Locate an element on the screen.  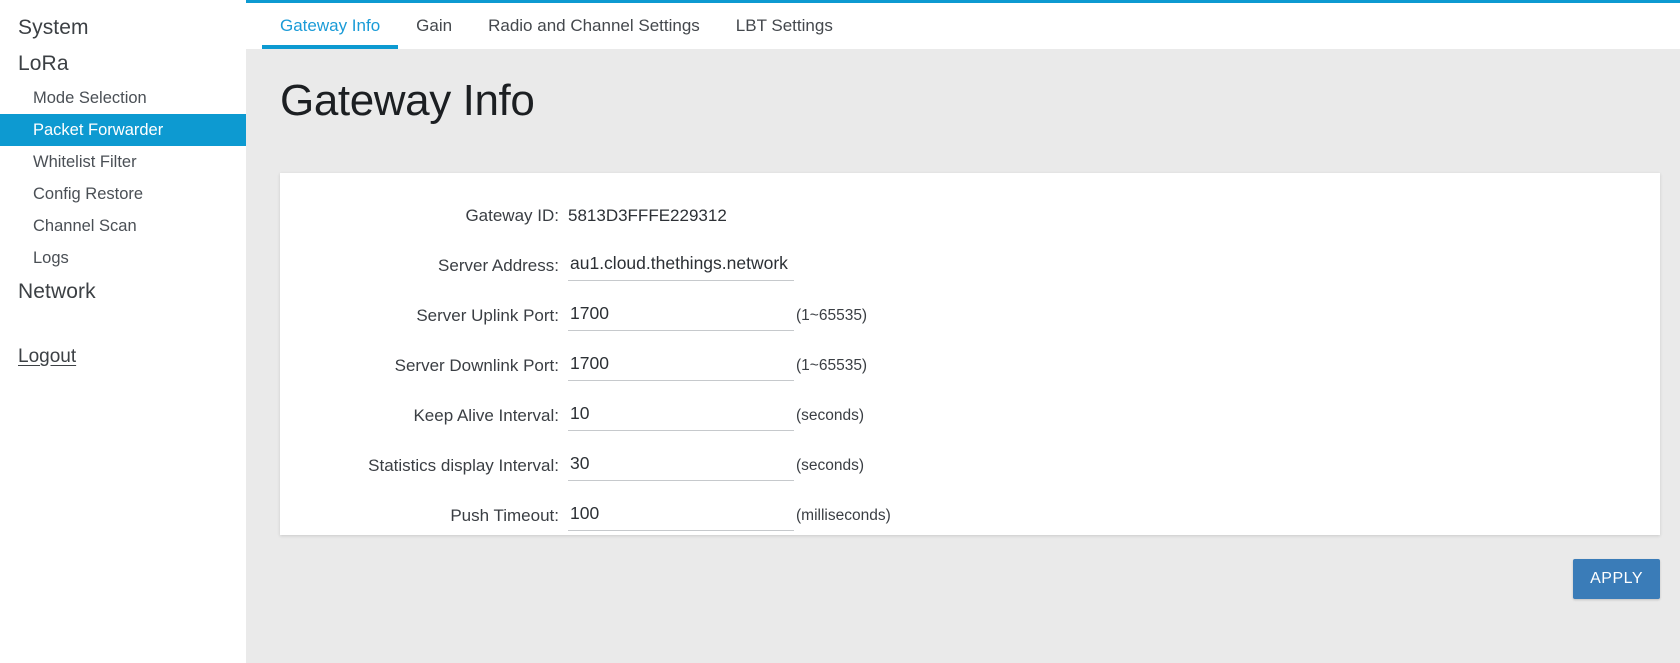
logout-link: Logout is located at coordinates (38, 357).